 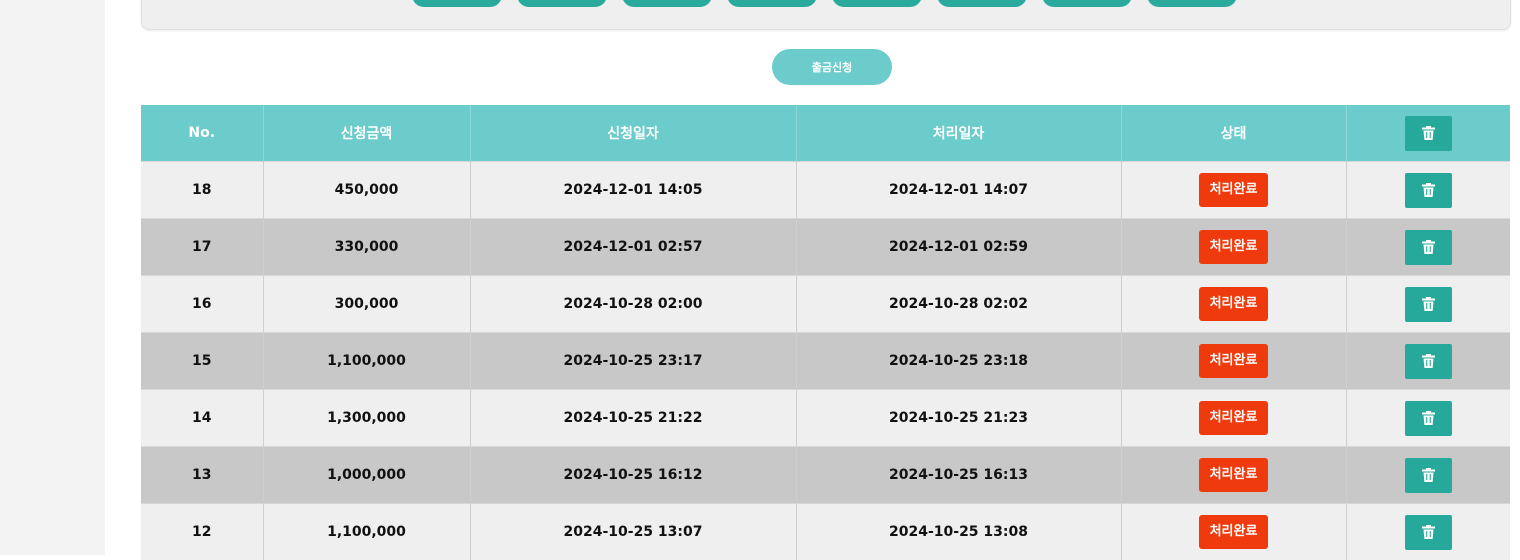 I want to click on cell-no: 13, so click(x=202, y=475).